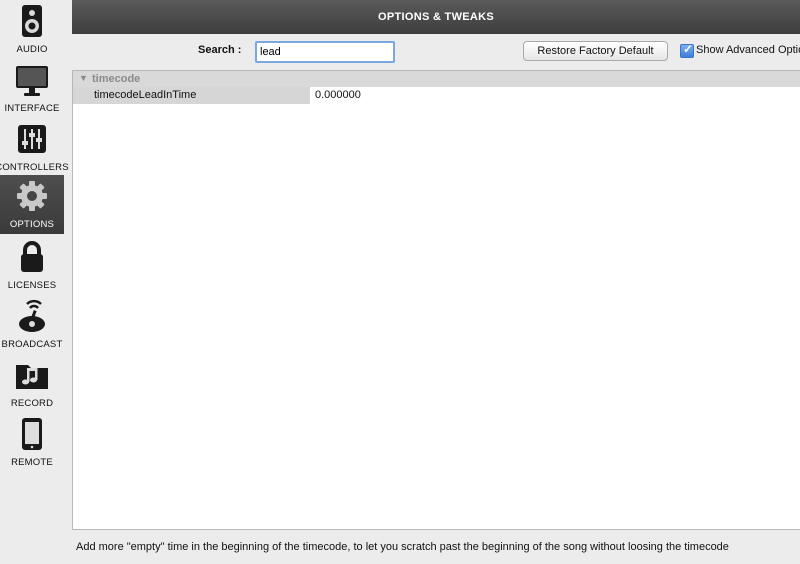 The height and width of the screenshot is (564, 800). What do you see at coordinates (191, 95) in the screenshot?
I see `option-name: timecodeLeadInTime` at bounding box center [191, 95].